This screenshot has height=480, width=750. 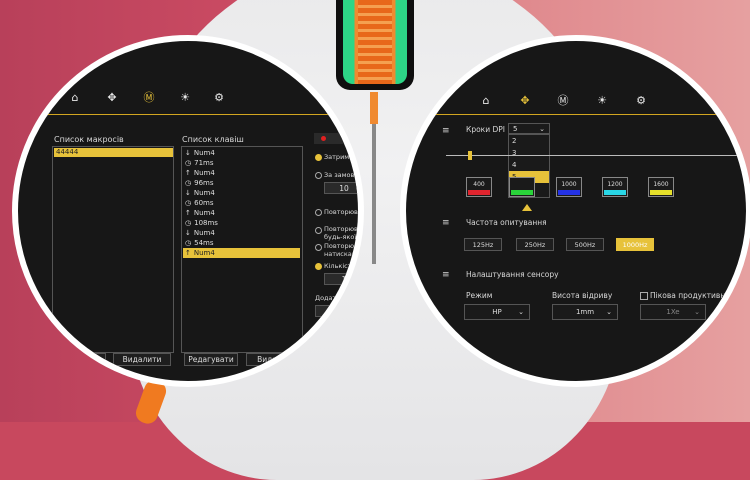 What do you see at coordinates (274, 359) in the screenshot?
I see `delete-key-button: Видалит` at bounding box center [274, 359].